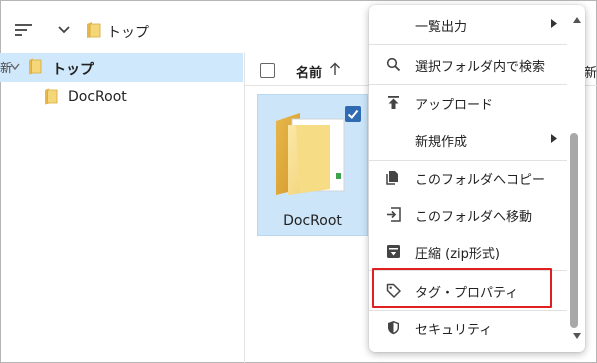  Describe the element at coordinates (393, 328) in the screenshot. I see `shield-icon` at that location.